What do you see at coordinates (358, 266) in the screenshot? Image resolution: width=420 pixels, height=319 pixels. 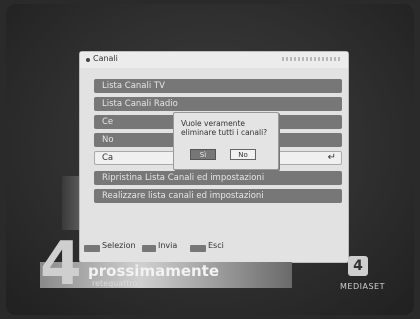 I see `mediaset-logo-icon: 4` at bounding box center [358, 266].